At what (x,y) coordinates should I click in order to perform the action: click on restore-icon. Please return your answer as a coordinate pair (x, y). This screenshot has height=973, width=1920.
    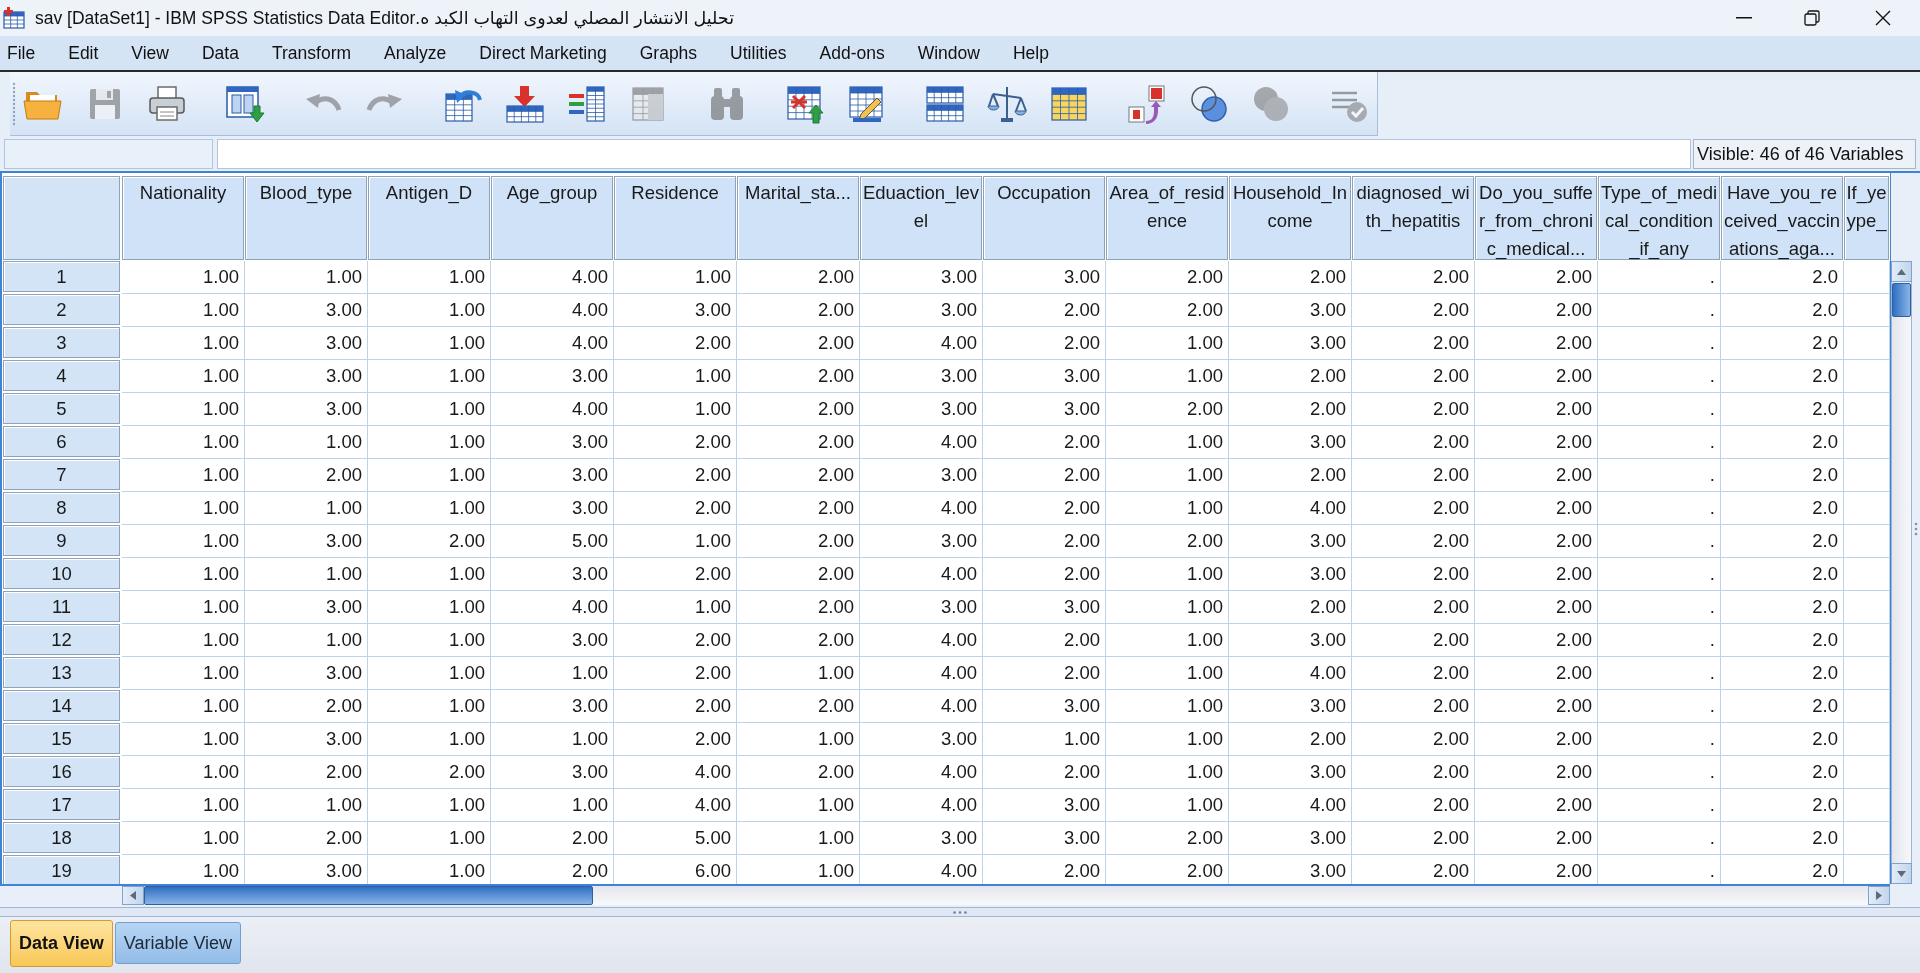
    Looking at the image, I should click on (1812, 18).